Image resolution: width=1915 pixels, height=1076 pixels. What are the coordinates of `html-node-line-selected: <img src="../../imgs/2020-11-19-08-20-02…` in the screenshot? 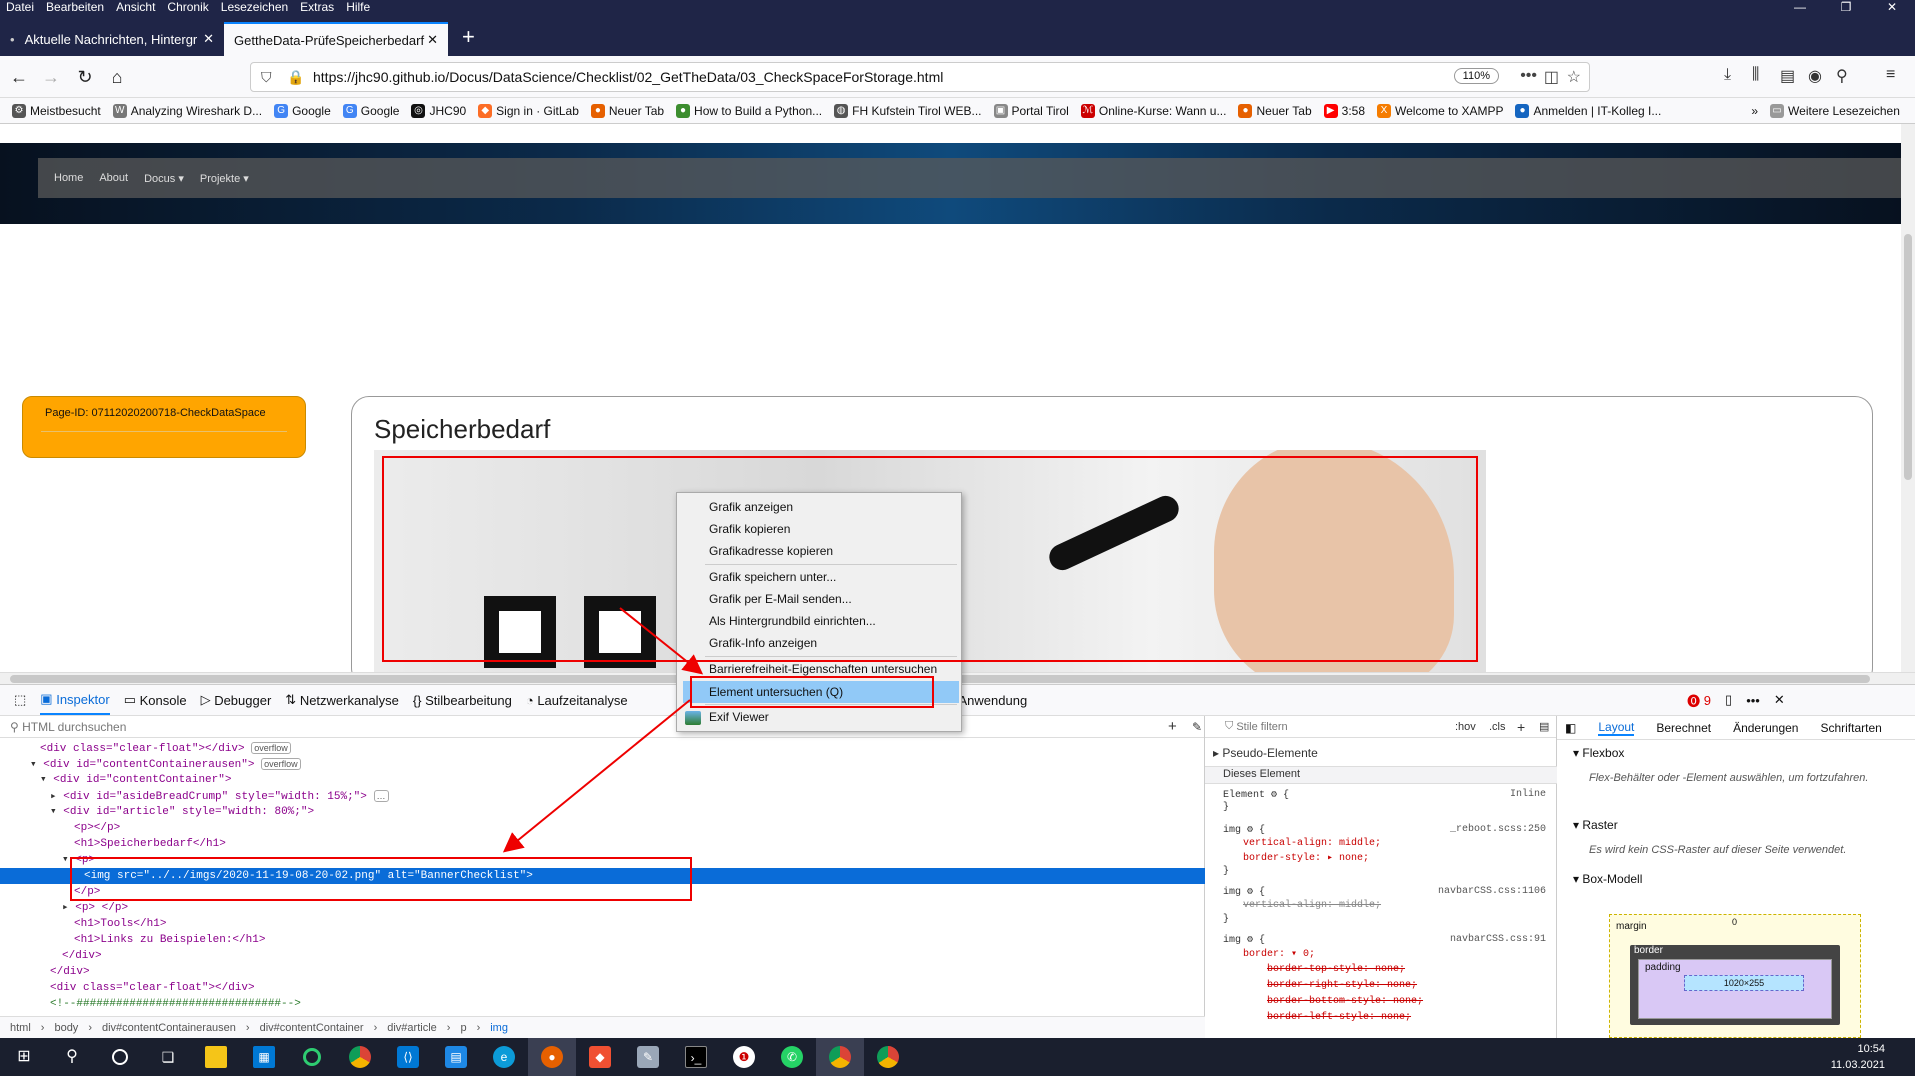 It's located at (602, 876).